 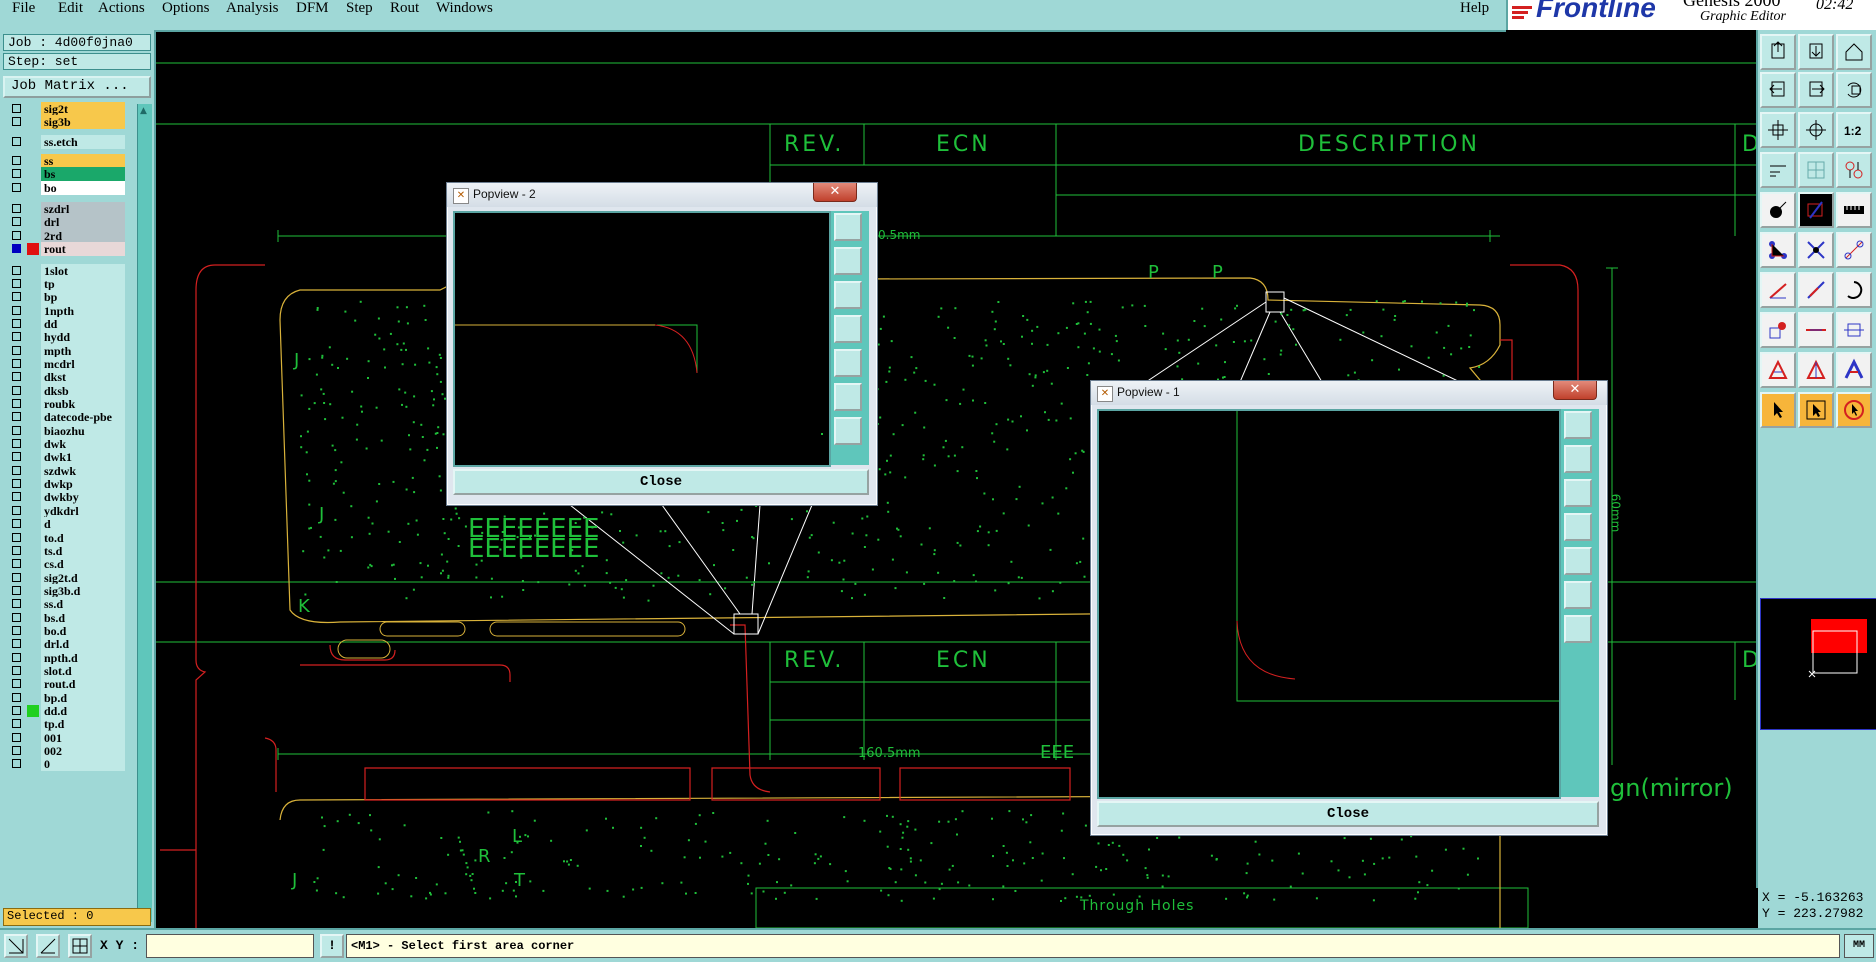 What do you see at coordinates (83, 537) in the screenshot?
I see `layer-name: to.d` at bounding box center [83, 537].